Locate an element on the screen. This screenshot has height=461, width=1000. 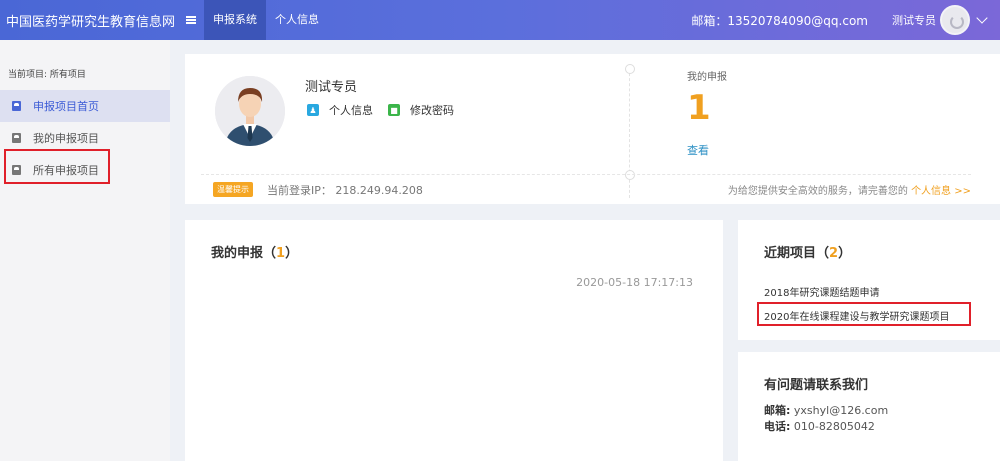
top-nav: 申报系统 个人信息 is located at coordinates (266, 20).